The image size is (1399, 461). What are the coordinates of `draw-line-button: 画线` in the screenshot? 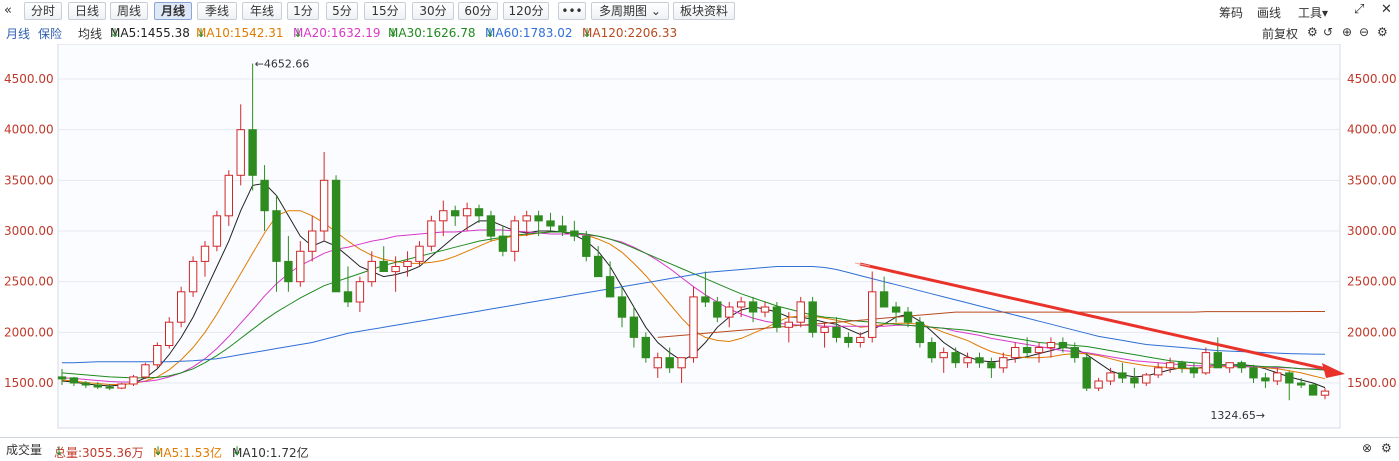 It's located at (1269, 12).